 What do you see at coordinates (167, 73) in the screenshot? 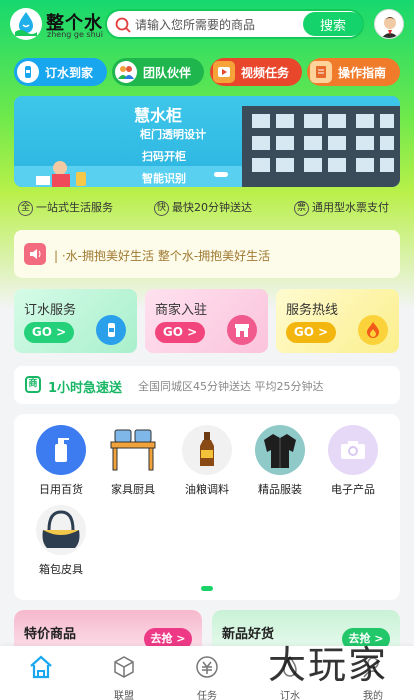
I see `quick-link-label: 团队伙伴` at bounding box center [167, 73].